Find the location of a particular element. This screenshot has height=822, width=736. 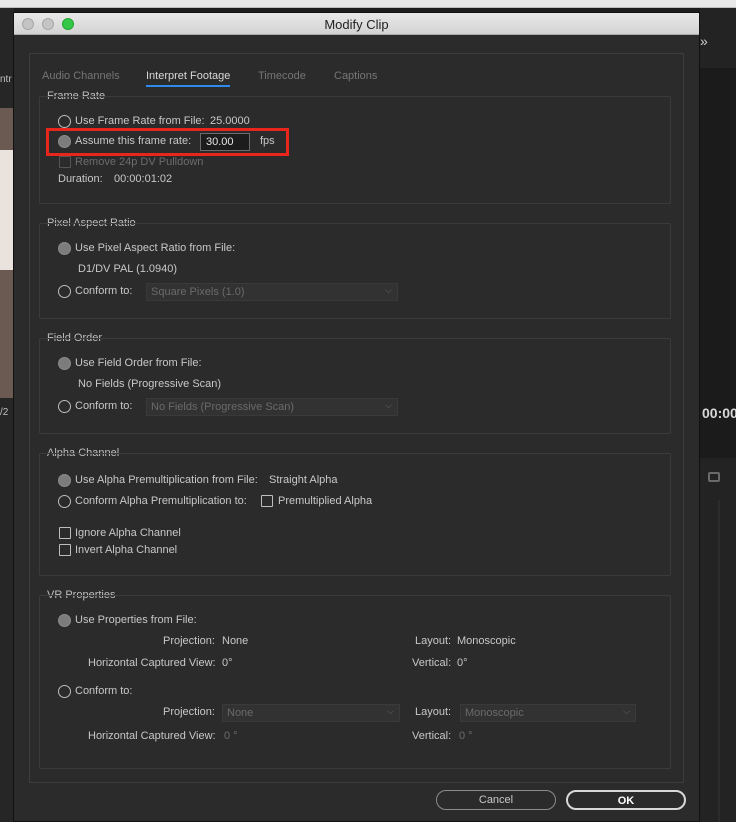

ignore-alpha-checkbox is located at coordinates (65, 533).